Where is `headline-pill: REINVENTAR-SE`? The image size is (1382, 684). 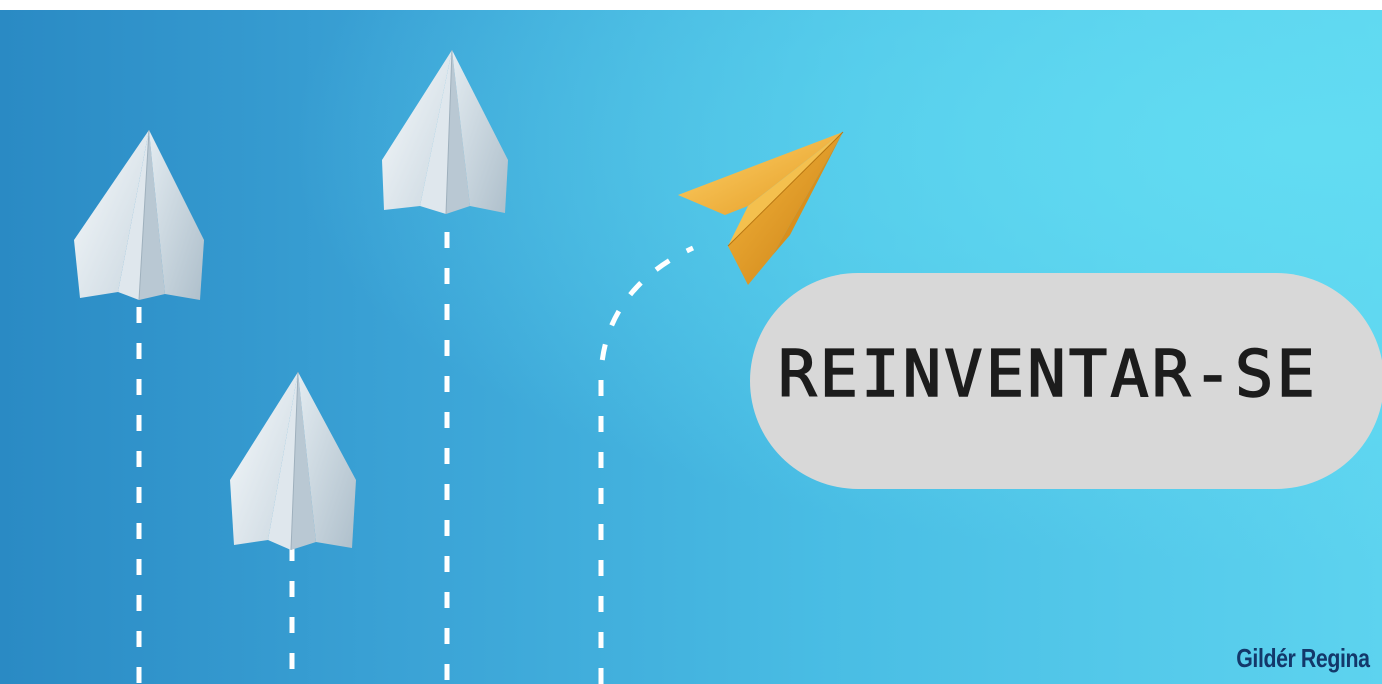 headline-pill: REINVENTAR-SE is located at coordinates (1066, 381).